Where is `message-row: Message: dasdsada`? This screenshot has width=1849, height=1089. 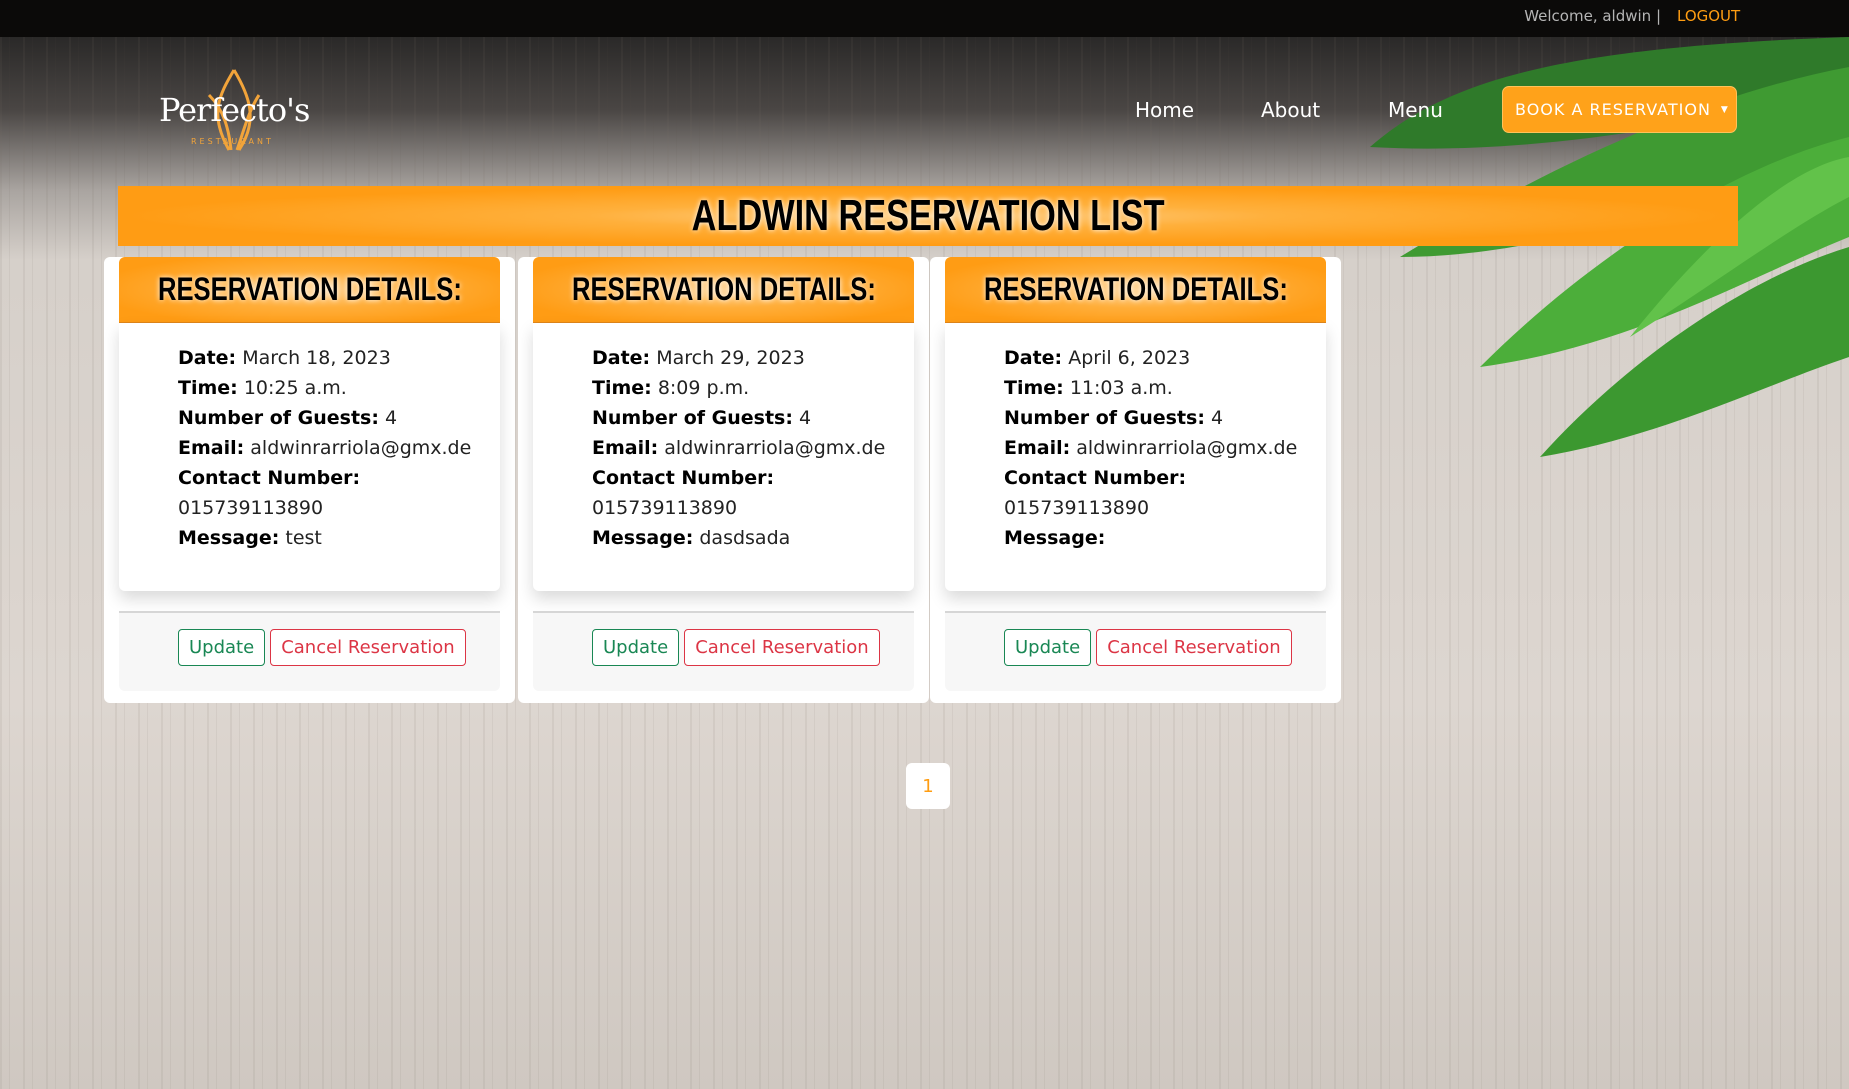 message-row: Message: dasdsada is located at coordinates (753, 538).